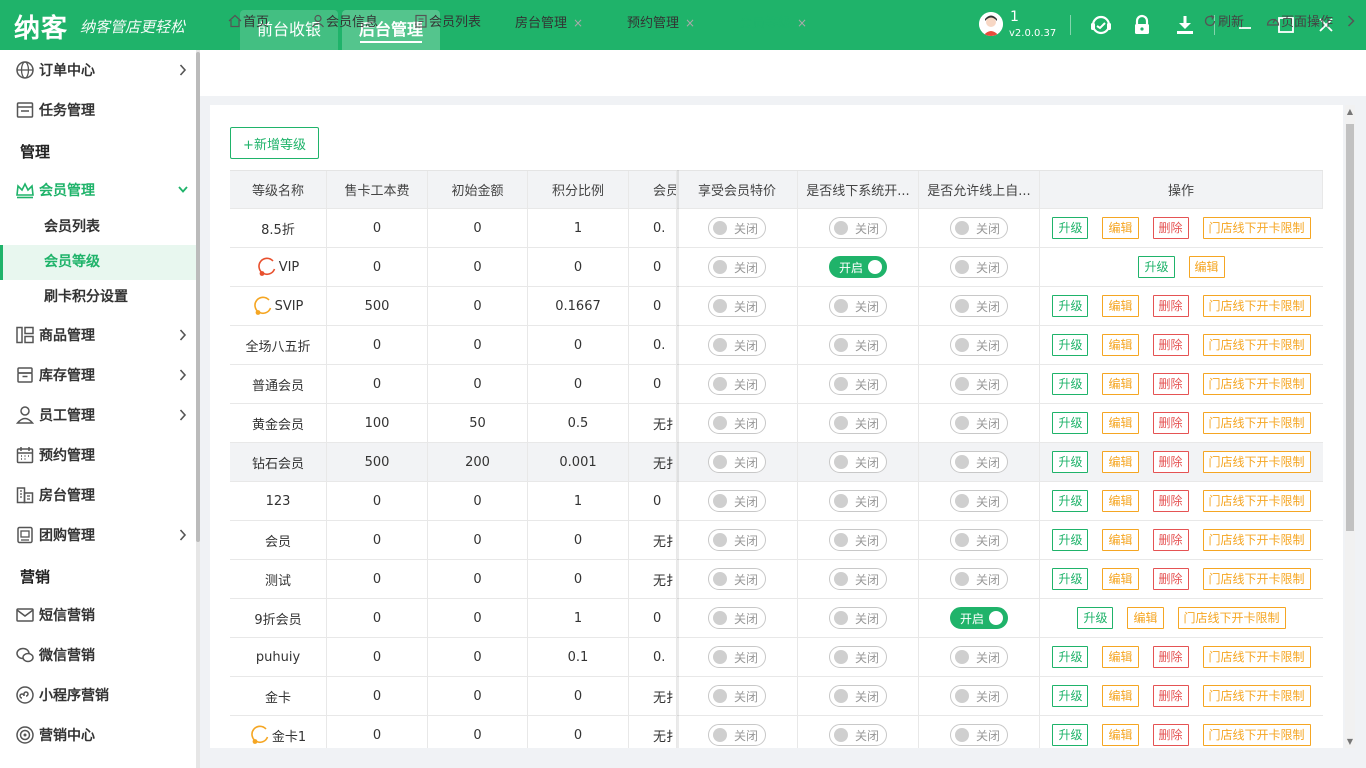 The image size is (1366, 768). I want to click on table-row: 9折会员 0 0 1 0 关闭 关闭 开启 升级 编辑 门店线下开卡限制, so click(776, 618).